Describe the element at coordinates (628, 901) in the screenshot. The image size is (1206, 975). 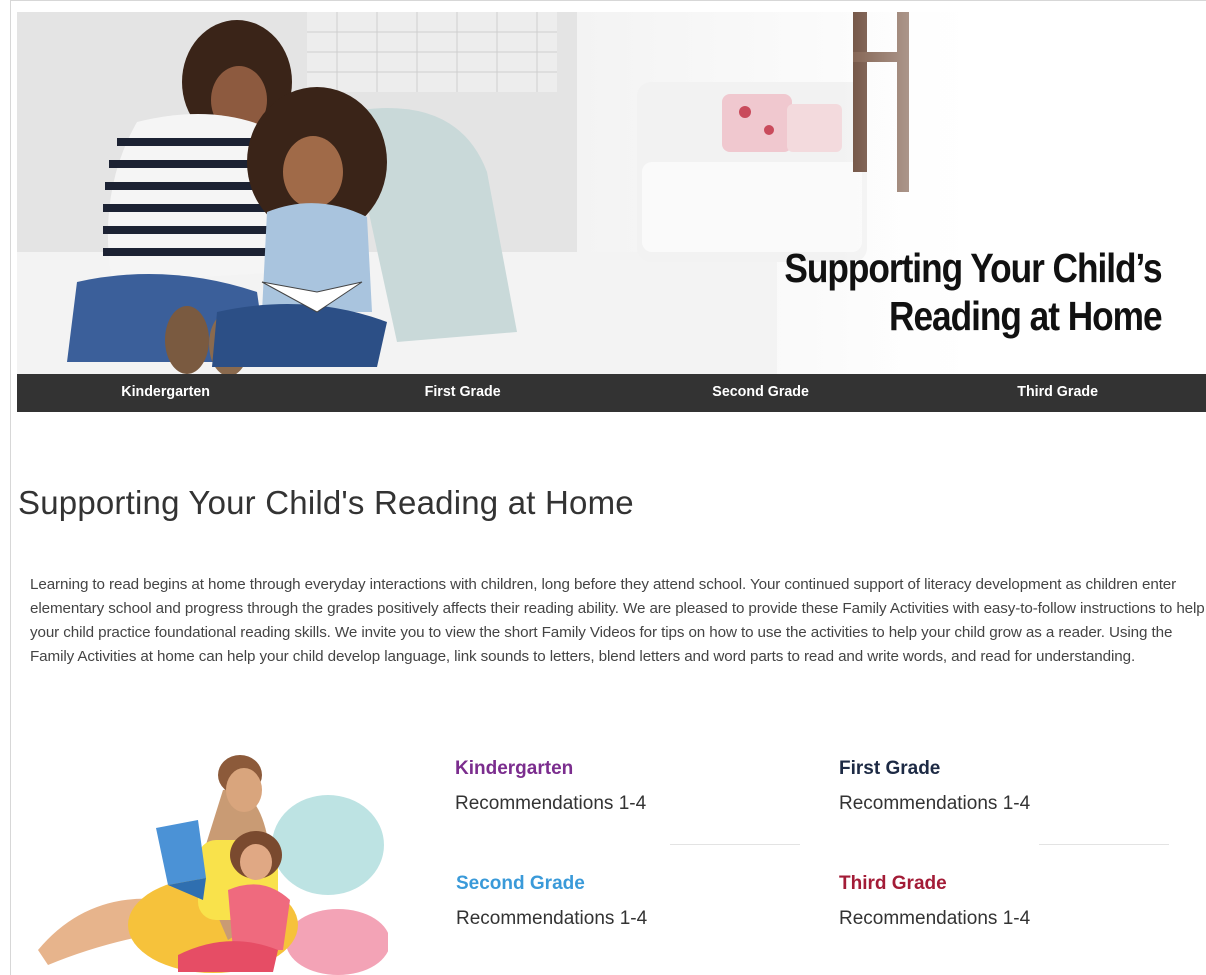
I see `grade-card-second-grade: Second Grade Recommendations 1-4` at that location.